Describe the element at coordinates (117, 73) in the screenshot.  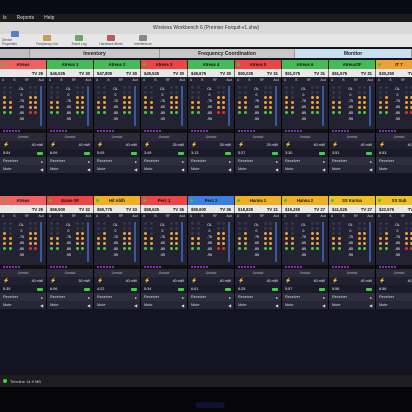
I see `frequency-cell: 547,800 TV 30` at that location.